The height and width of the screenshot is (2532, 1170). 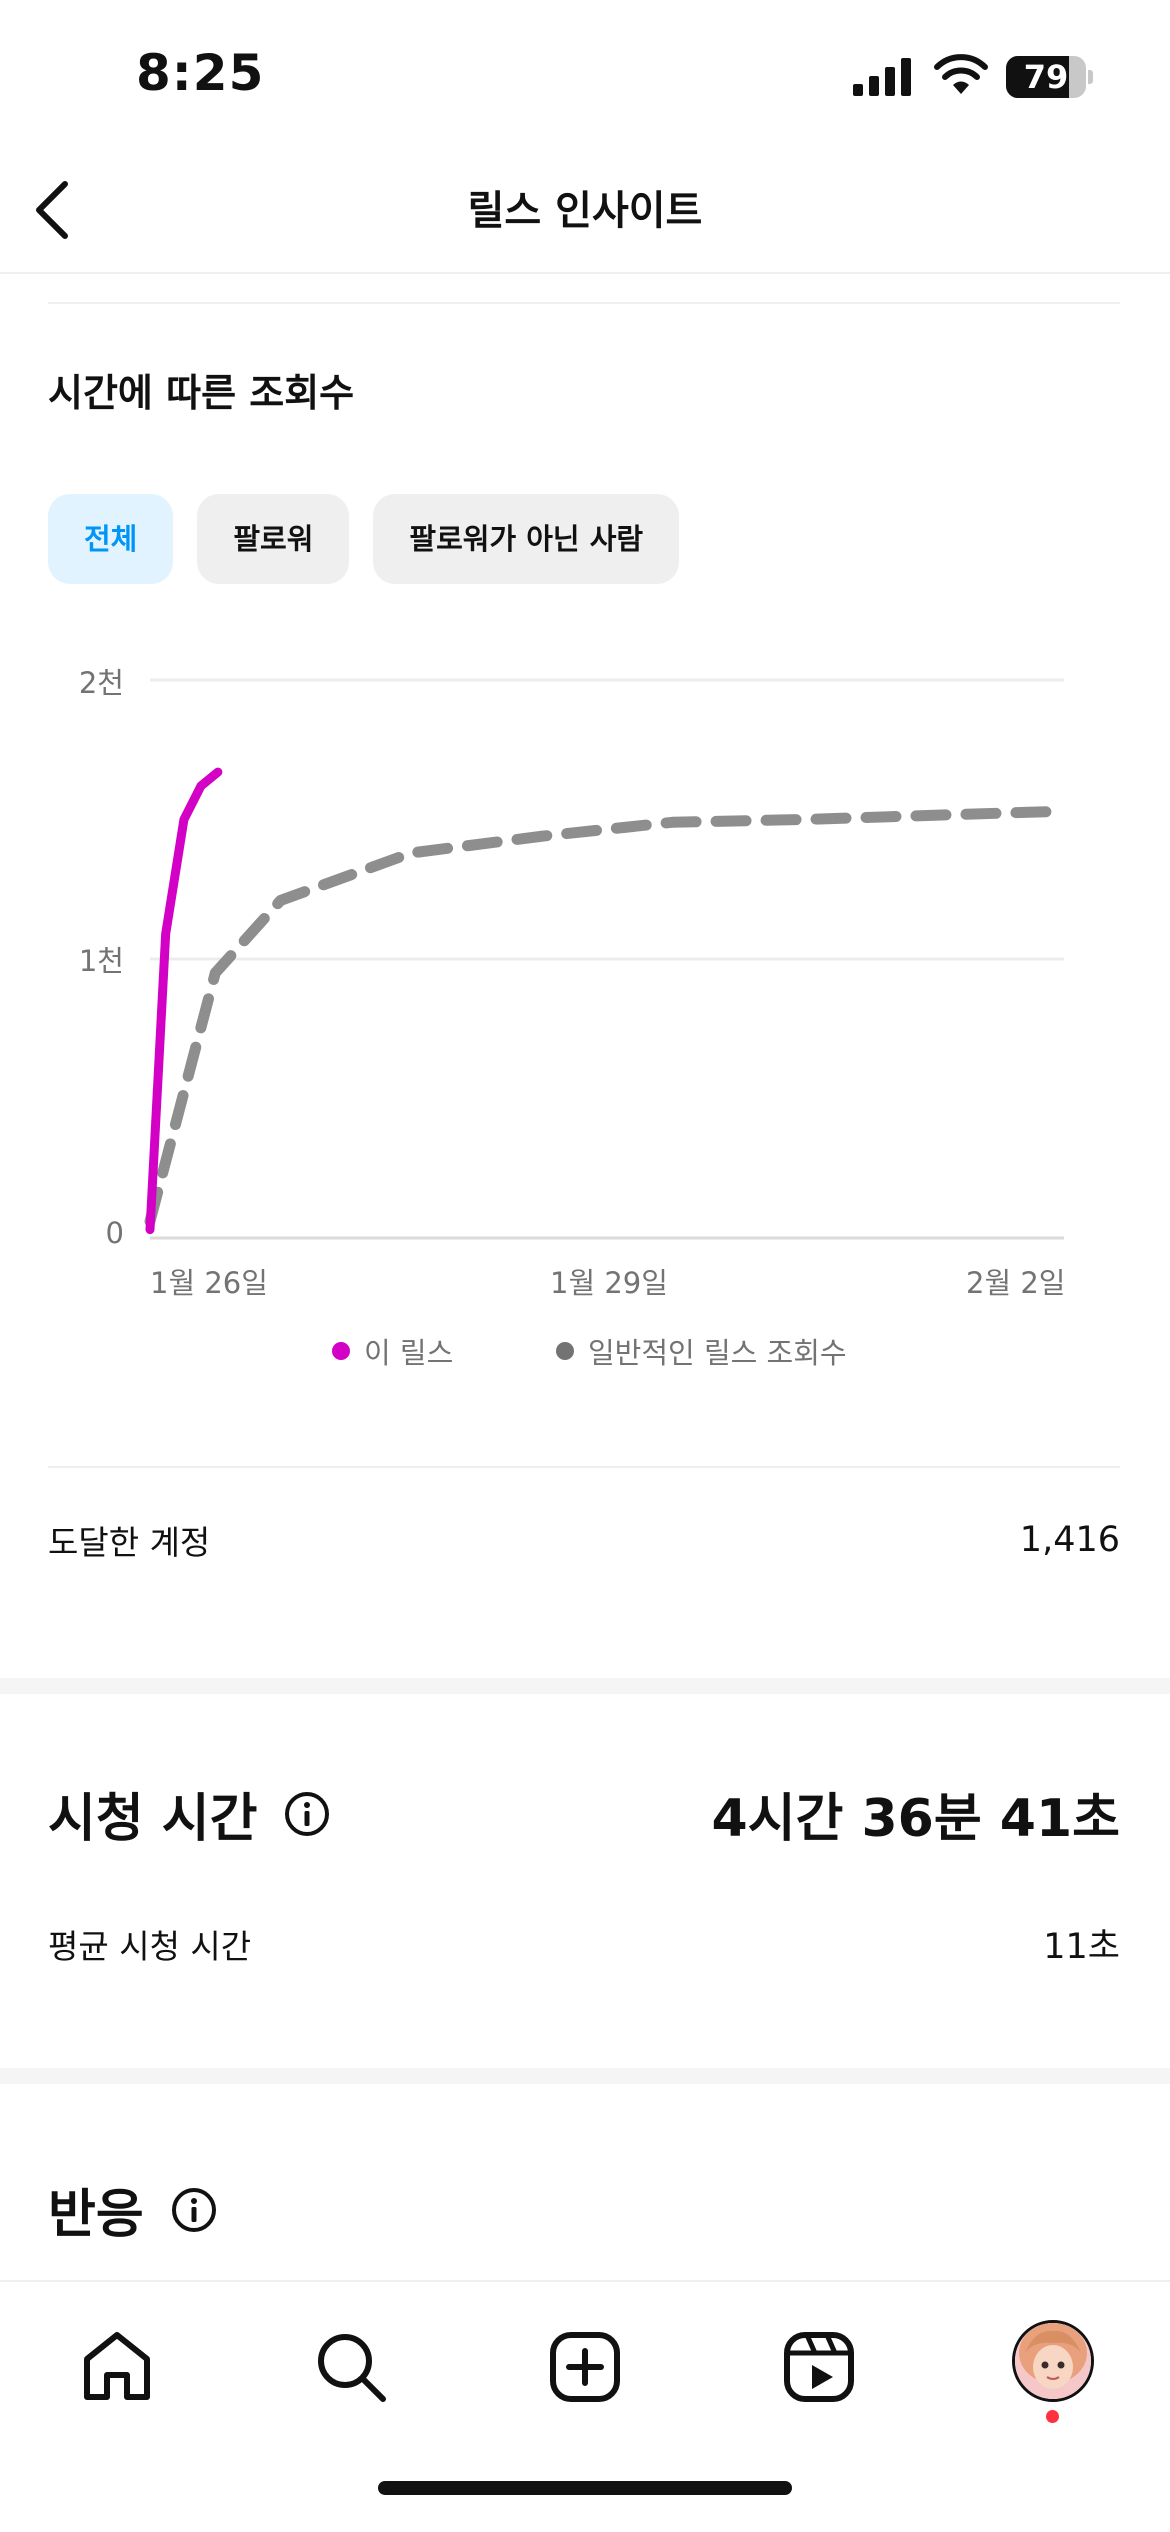 What do you see at coordinates (607, 1016) in the screenshot?
I see `series-line-typical-reels` at bounding box center [607, 1016].